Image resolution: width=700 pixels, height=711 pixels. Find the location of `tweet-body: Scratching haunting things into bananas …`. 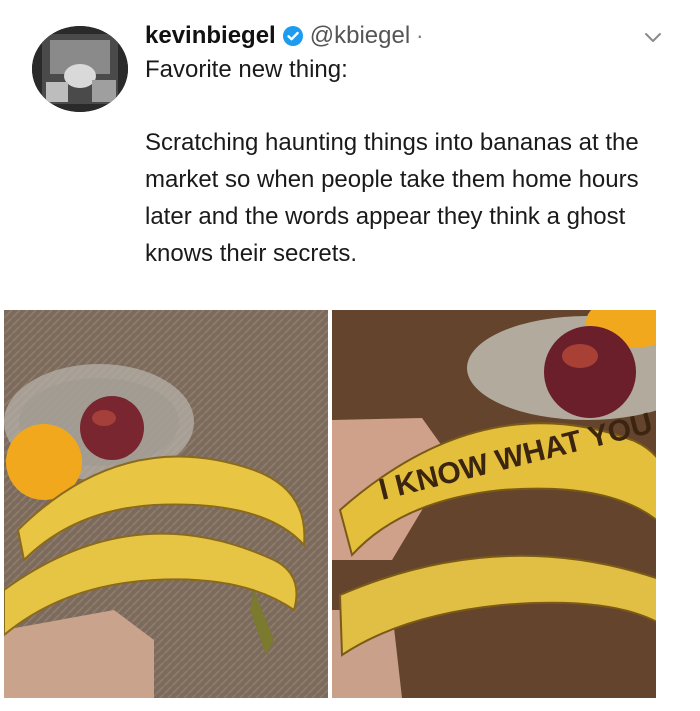

tweet-body: Scratching haunting things into bananas … is located at coordinates (392, 198).